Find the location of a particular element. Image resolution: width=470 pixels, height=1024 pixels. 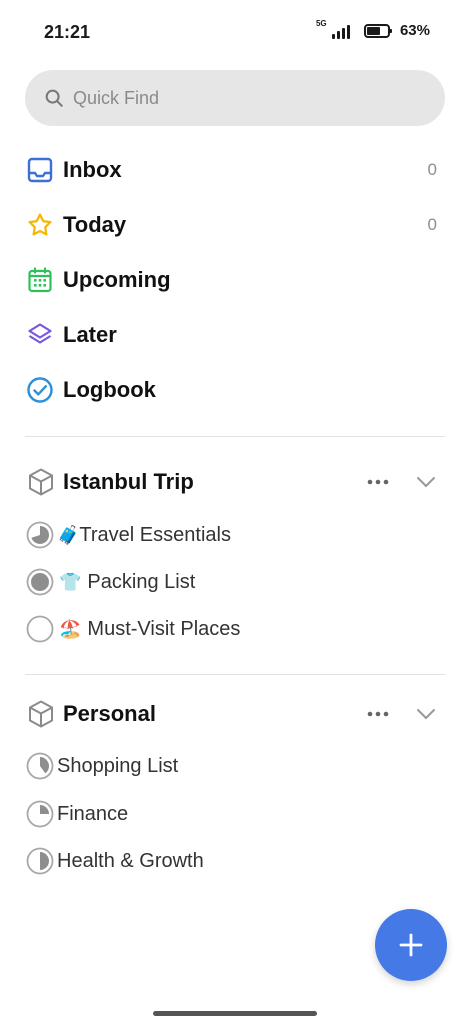

network-type: 5G is located at coordinates (321, 23).